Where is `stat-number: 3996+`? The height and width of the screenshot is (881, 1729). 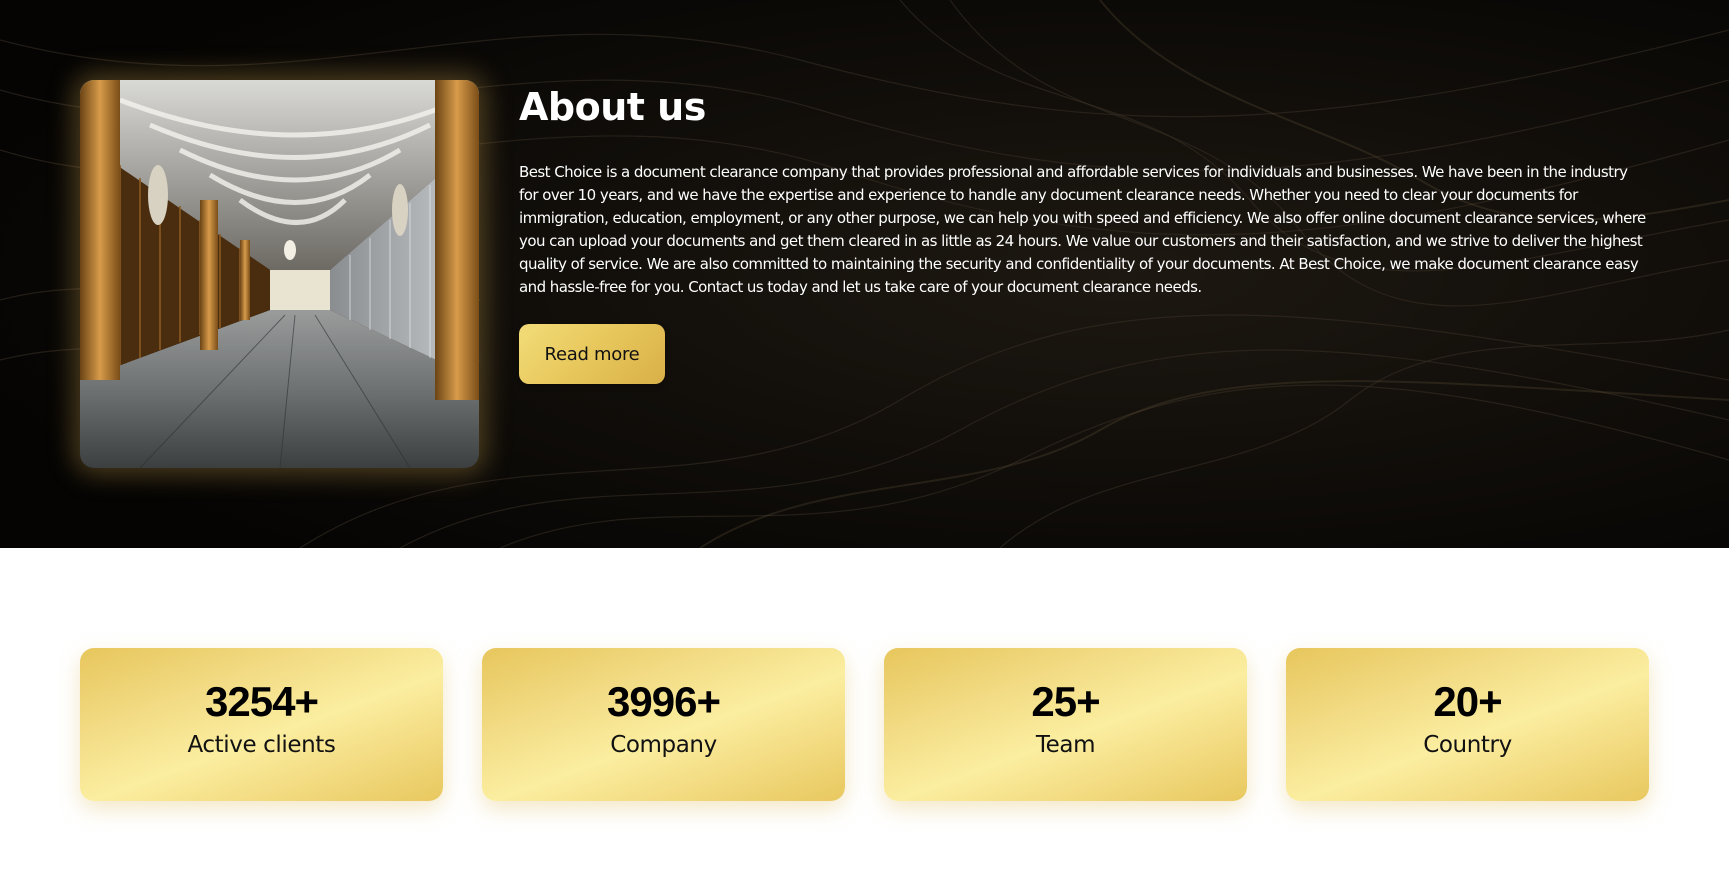 stat-number: 3996+ is located at coordinates (664, 701).